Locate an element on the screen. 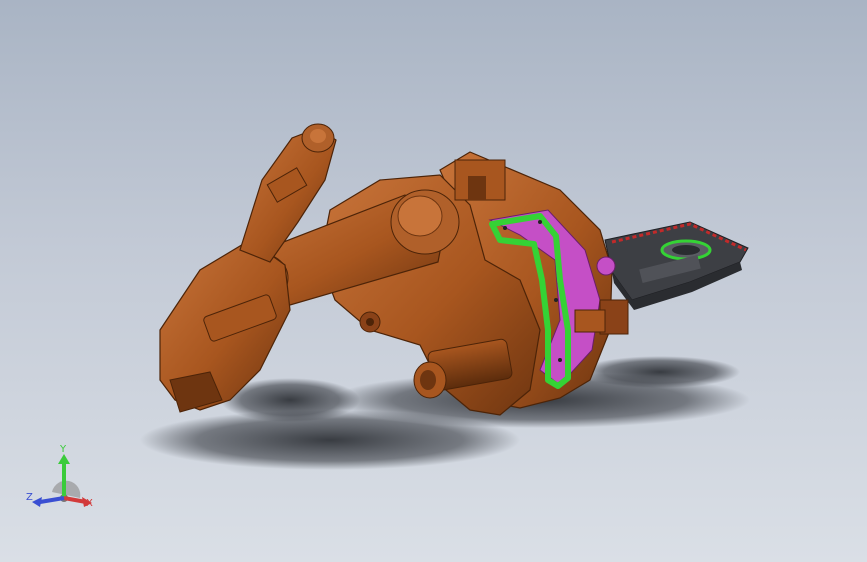  base-plate is located at coordinates (676, 265).